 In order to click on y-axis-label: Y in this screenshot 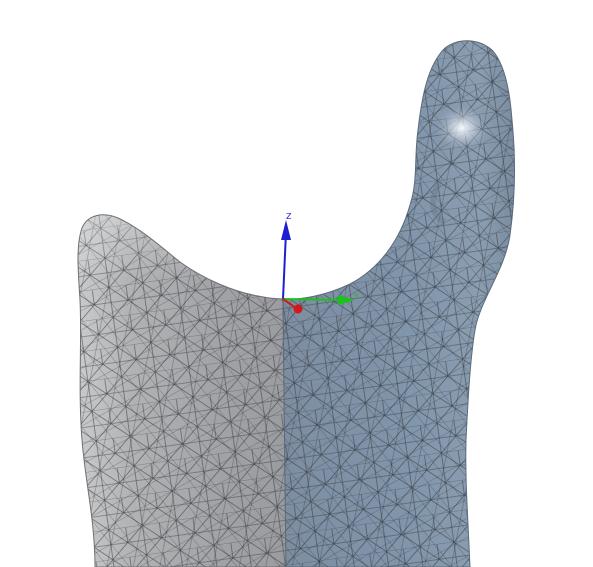, I will do `click(356, 296)`.